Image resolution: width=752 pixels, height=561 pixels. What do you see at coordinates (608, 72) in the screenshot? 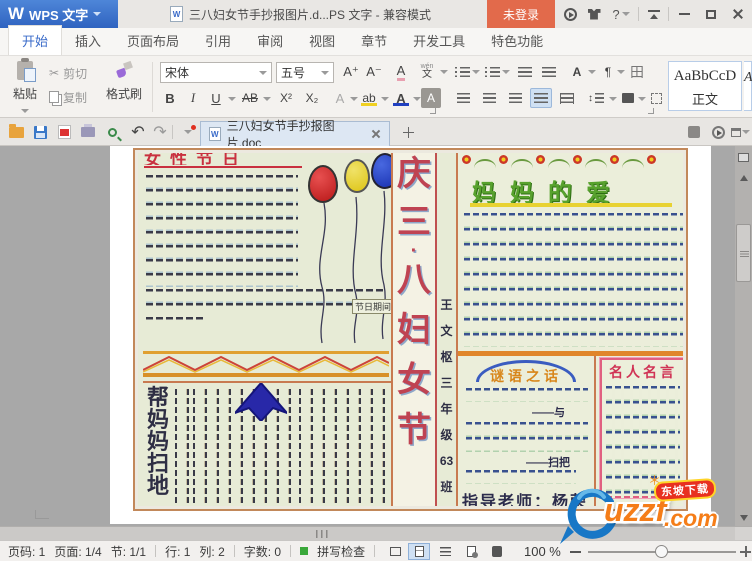
I see `show-marks-button: ¶` at bounding box center [608, 72].